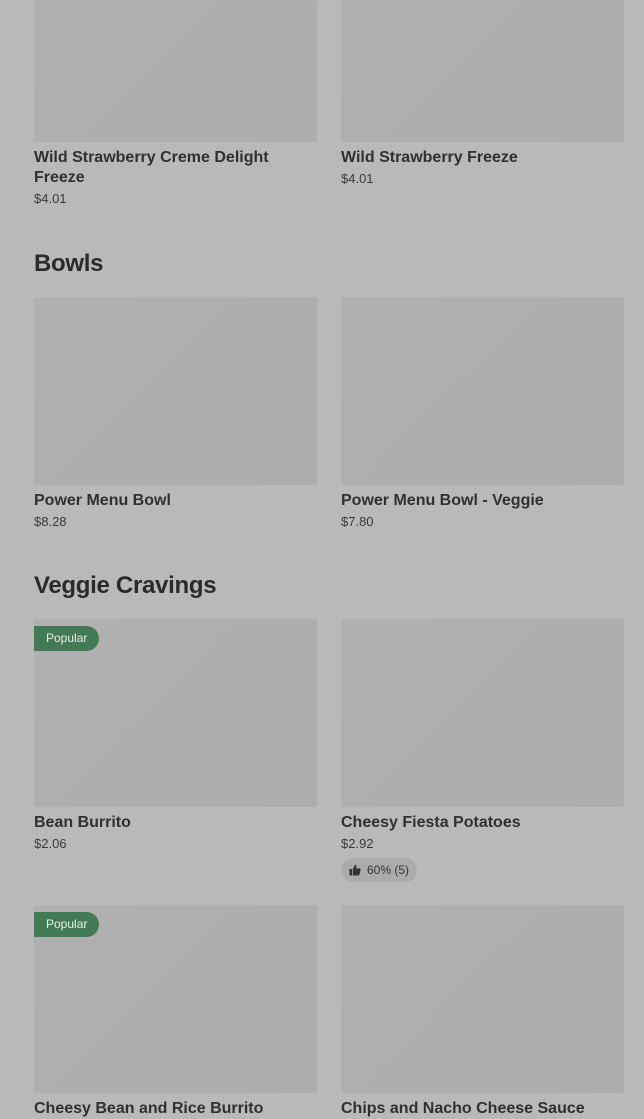 Image resolution: width=644 pixels, height=1119 pixels. Describe the element at coordinates (431, 822) in the screenshot. I see `item-name: Cheesy Fiesta Potatoes` at that location.